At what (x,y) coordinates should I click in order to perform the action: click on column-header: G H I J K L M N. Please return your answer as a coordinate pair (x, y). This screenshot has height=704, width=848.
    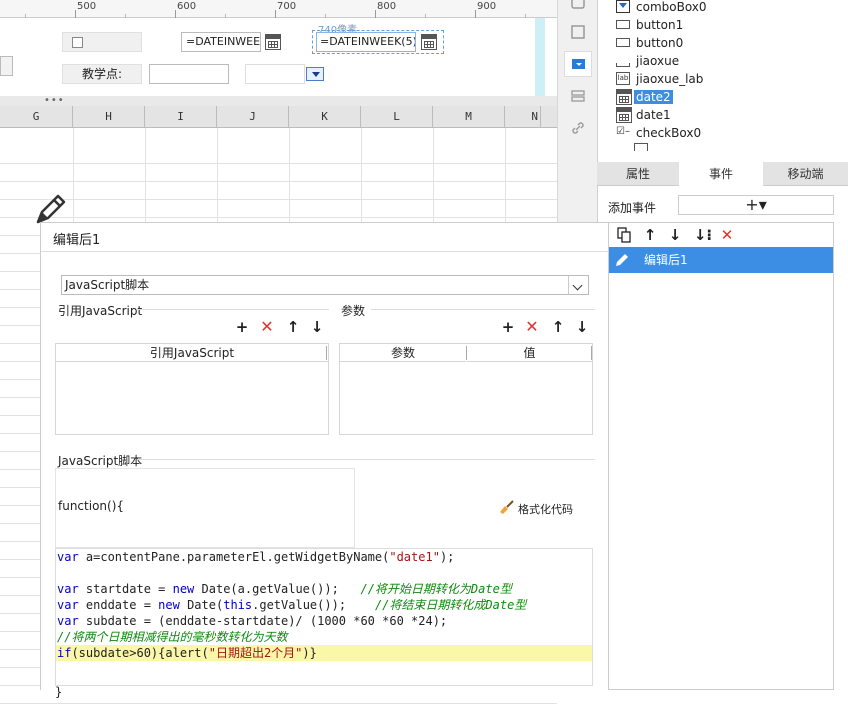
    Looking at the image, I should click on (278, 117).